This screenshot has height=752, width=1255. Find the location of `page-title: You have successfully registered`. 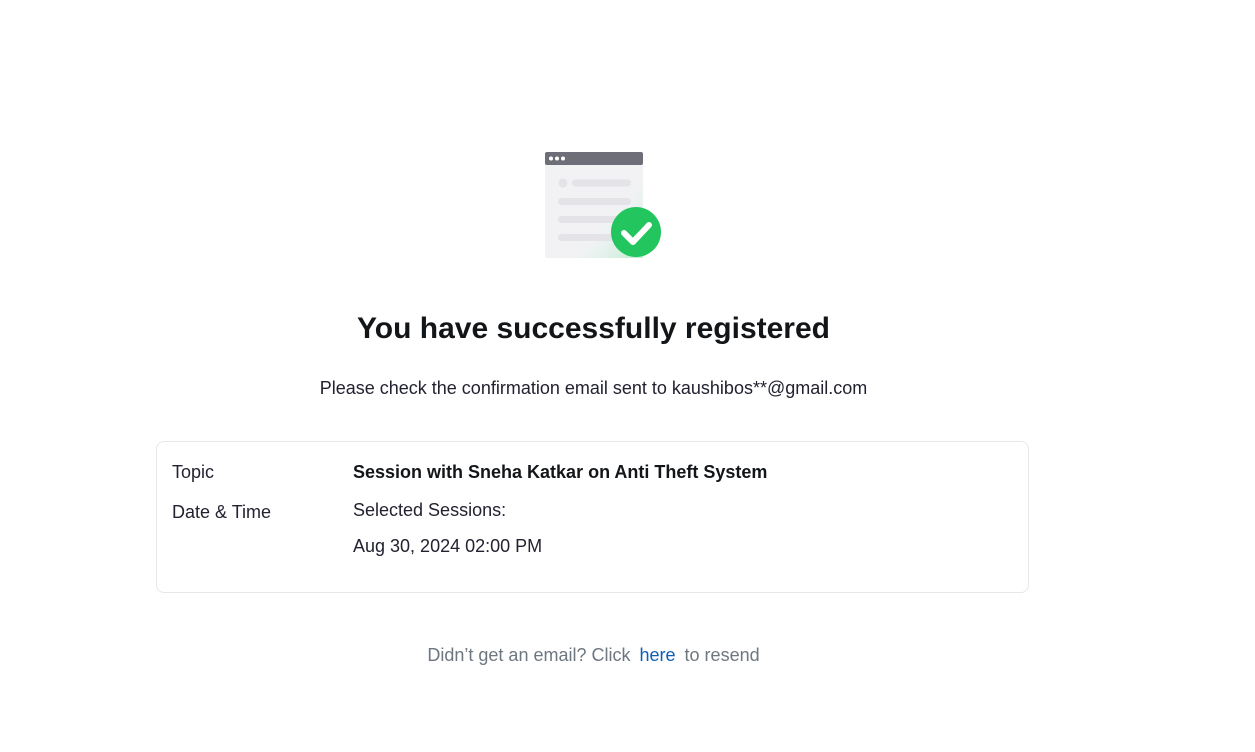

page-title: You have successfully registered is located at coordinates (593, 328).